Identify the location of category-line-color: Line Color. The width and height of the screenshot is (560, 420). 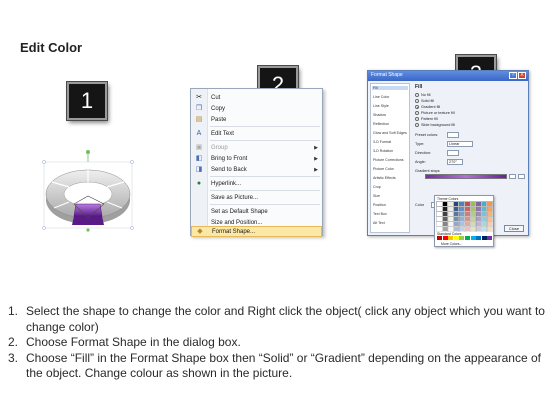
(381, 97).